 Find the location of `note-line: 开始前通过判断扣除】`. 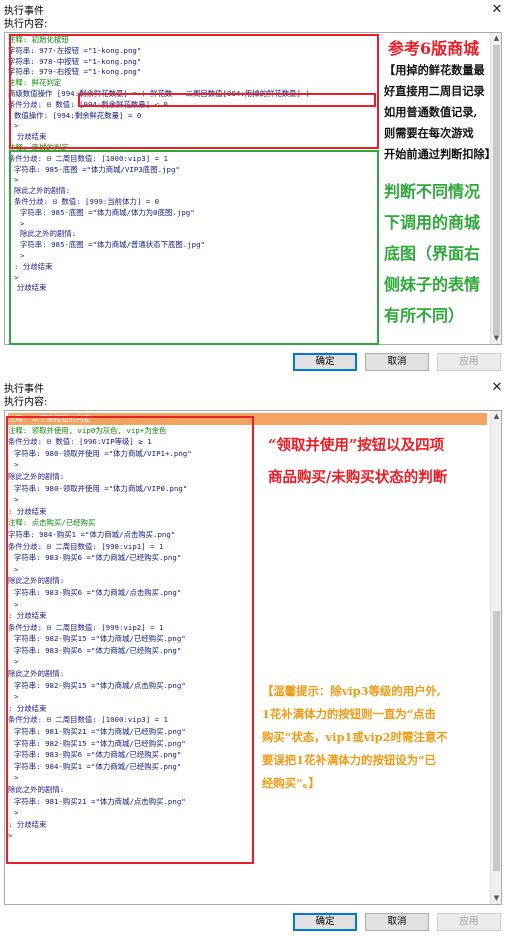

note-line: 开始前通过判断扣除】 is located at coordinates (440, 154).